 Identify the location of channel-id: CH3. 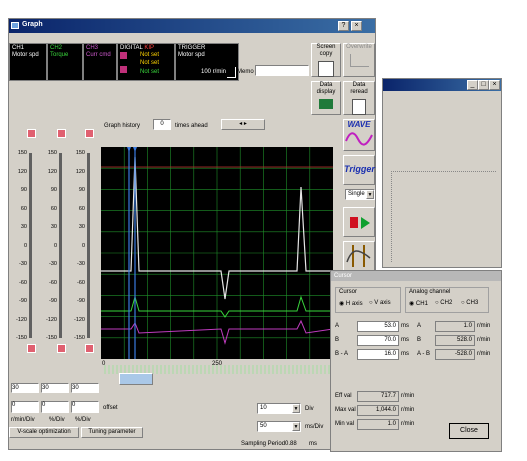
(92, 48).